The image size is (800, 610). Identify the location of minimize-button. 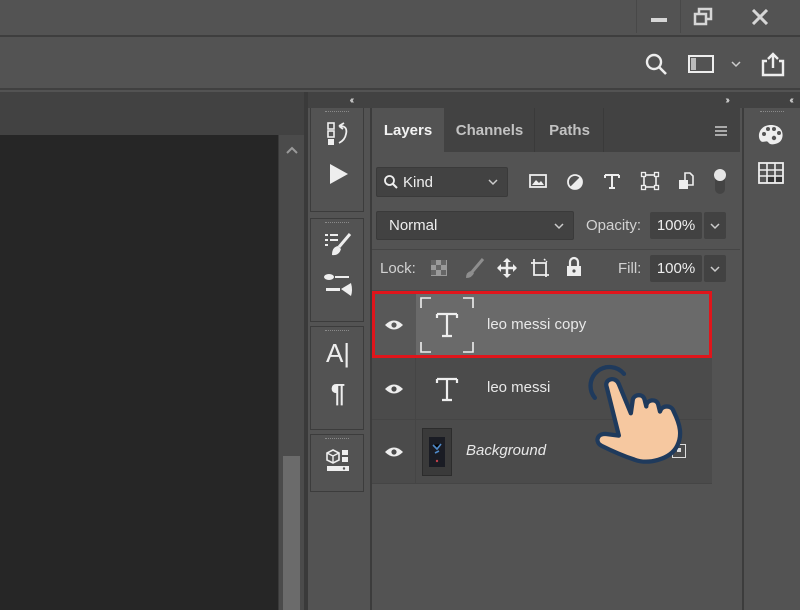
(658, 16).